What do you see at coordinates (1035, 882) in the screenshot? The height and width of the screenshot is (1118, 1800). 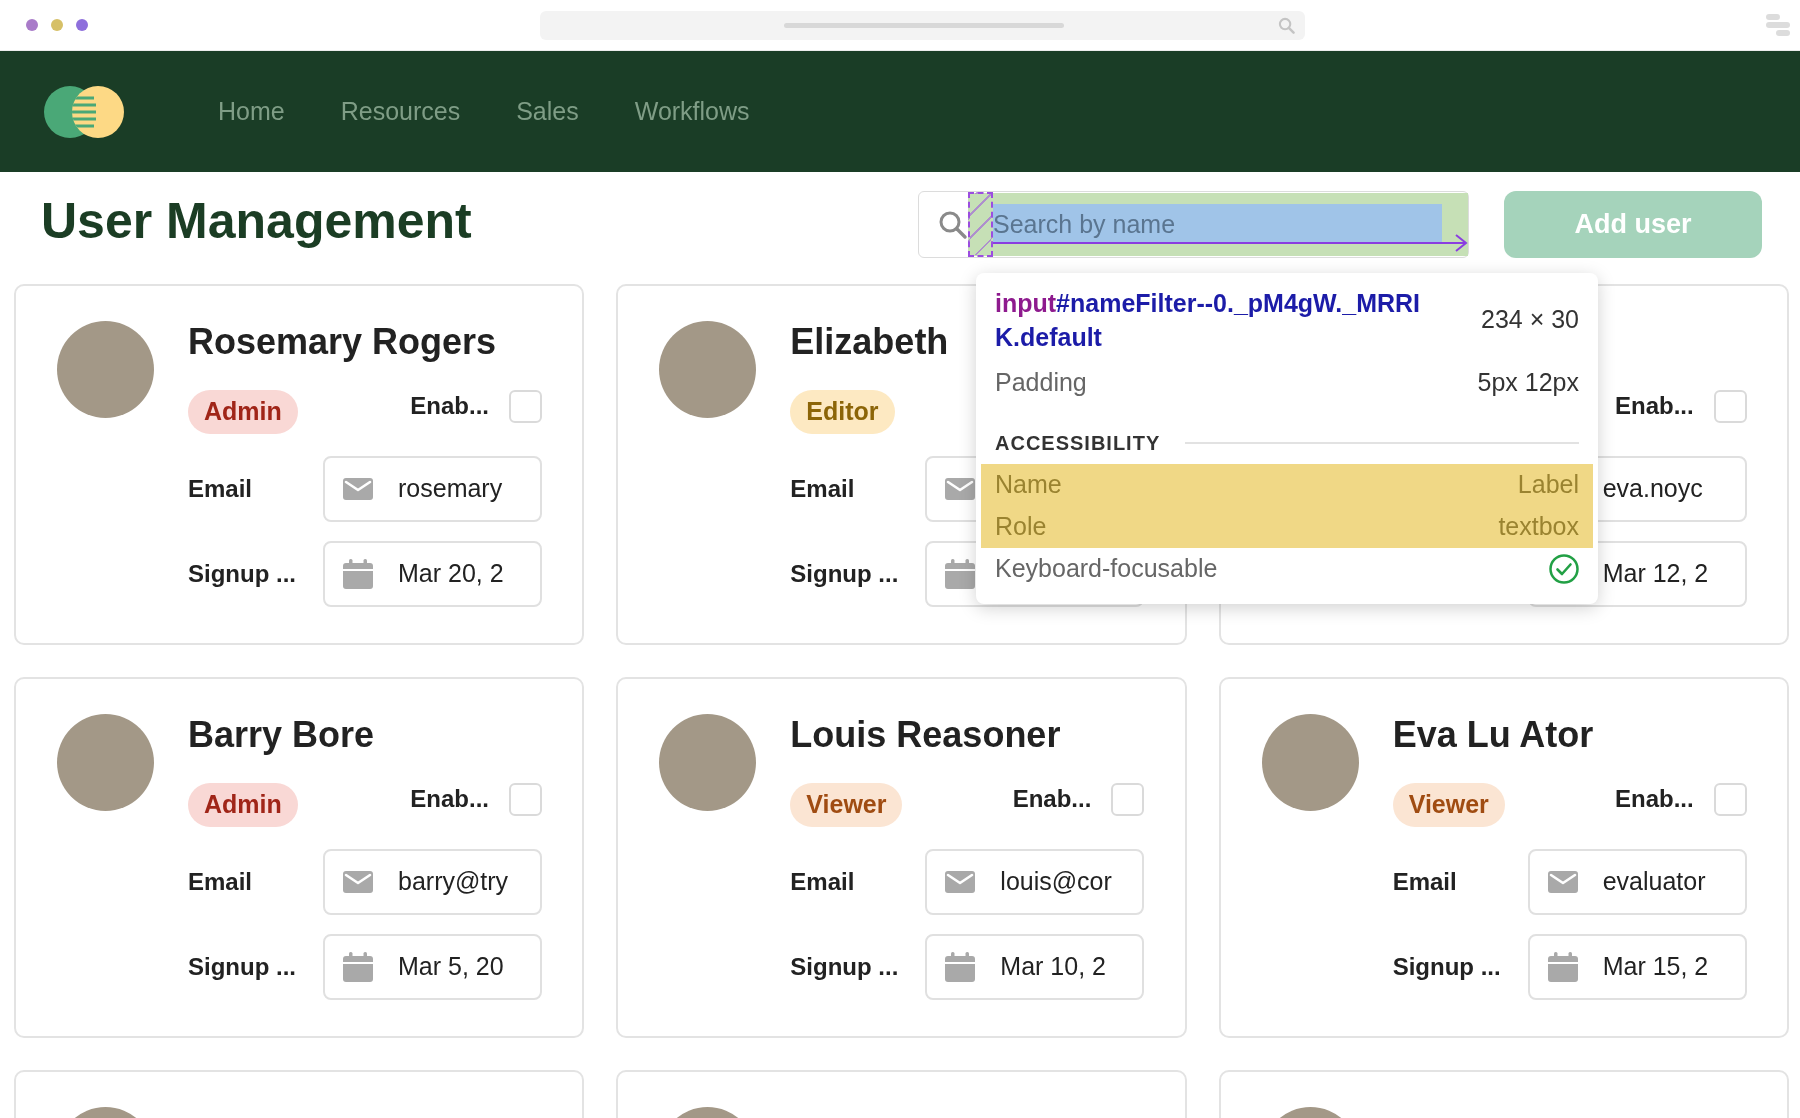 I see `email-field: louis@cor` at bounding box center [1035, 882].